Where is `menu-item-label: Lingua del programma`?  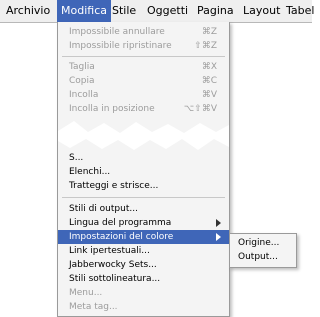
menu-item-label: Lingua del programma is located at coordinates (120, 223).